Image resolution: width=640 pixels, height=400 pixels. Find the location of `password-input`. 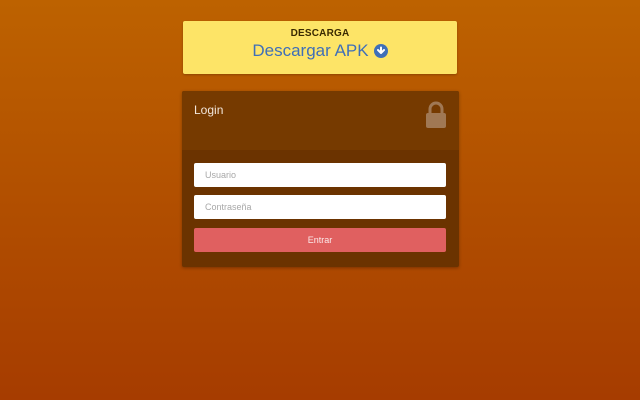

password-input is located at coordinates (320, 207).